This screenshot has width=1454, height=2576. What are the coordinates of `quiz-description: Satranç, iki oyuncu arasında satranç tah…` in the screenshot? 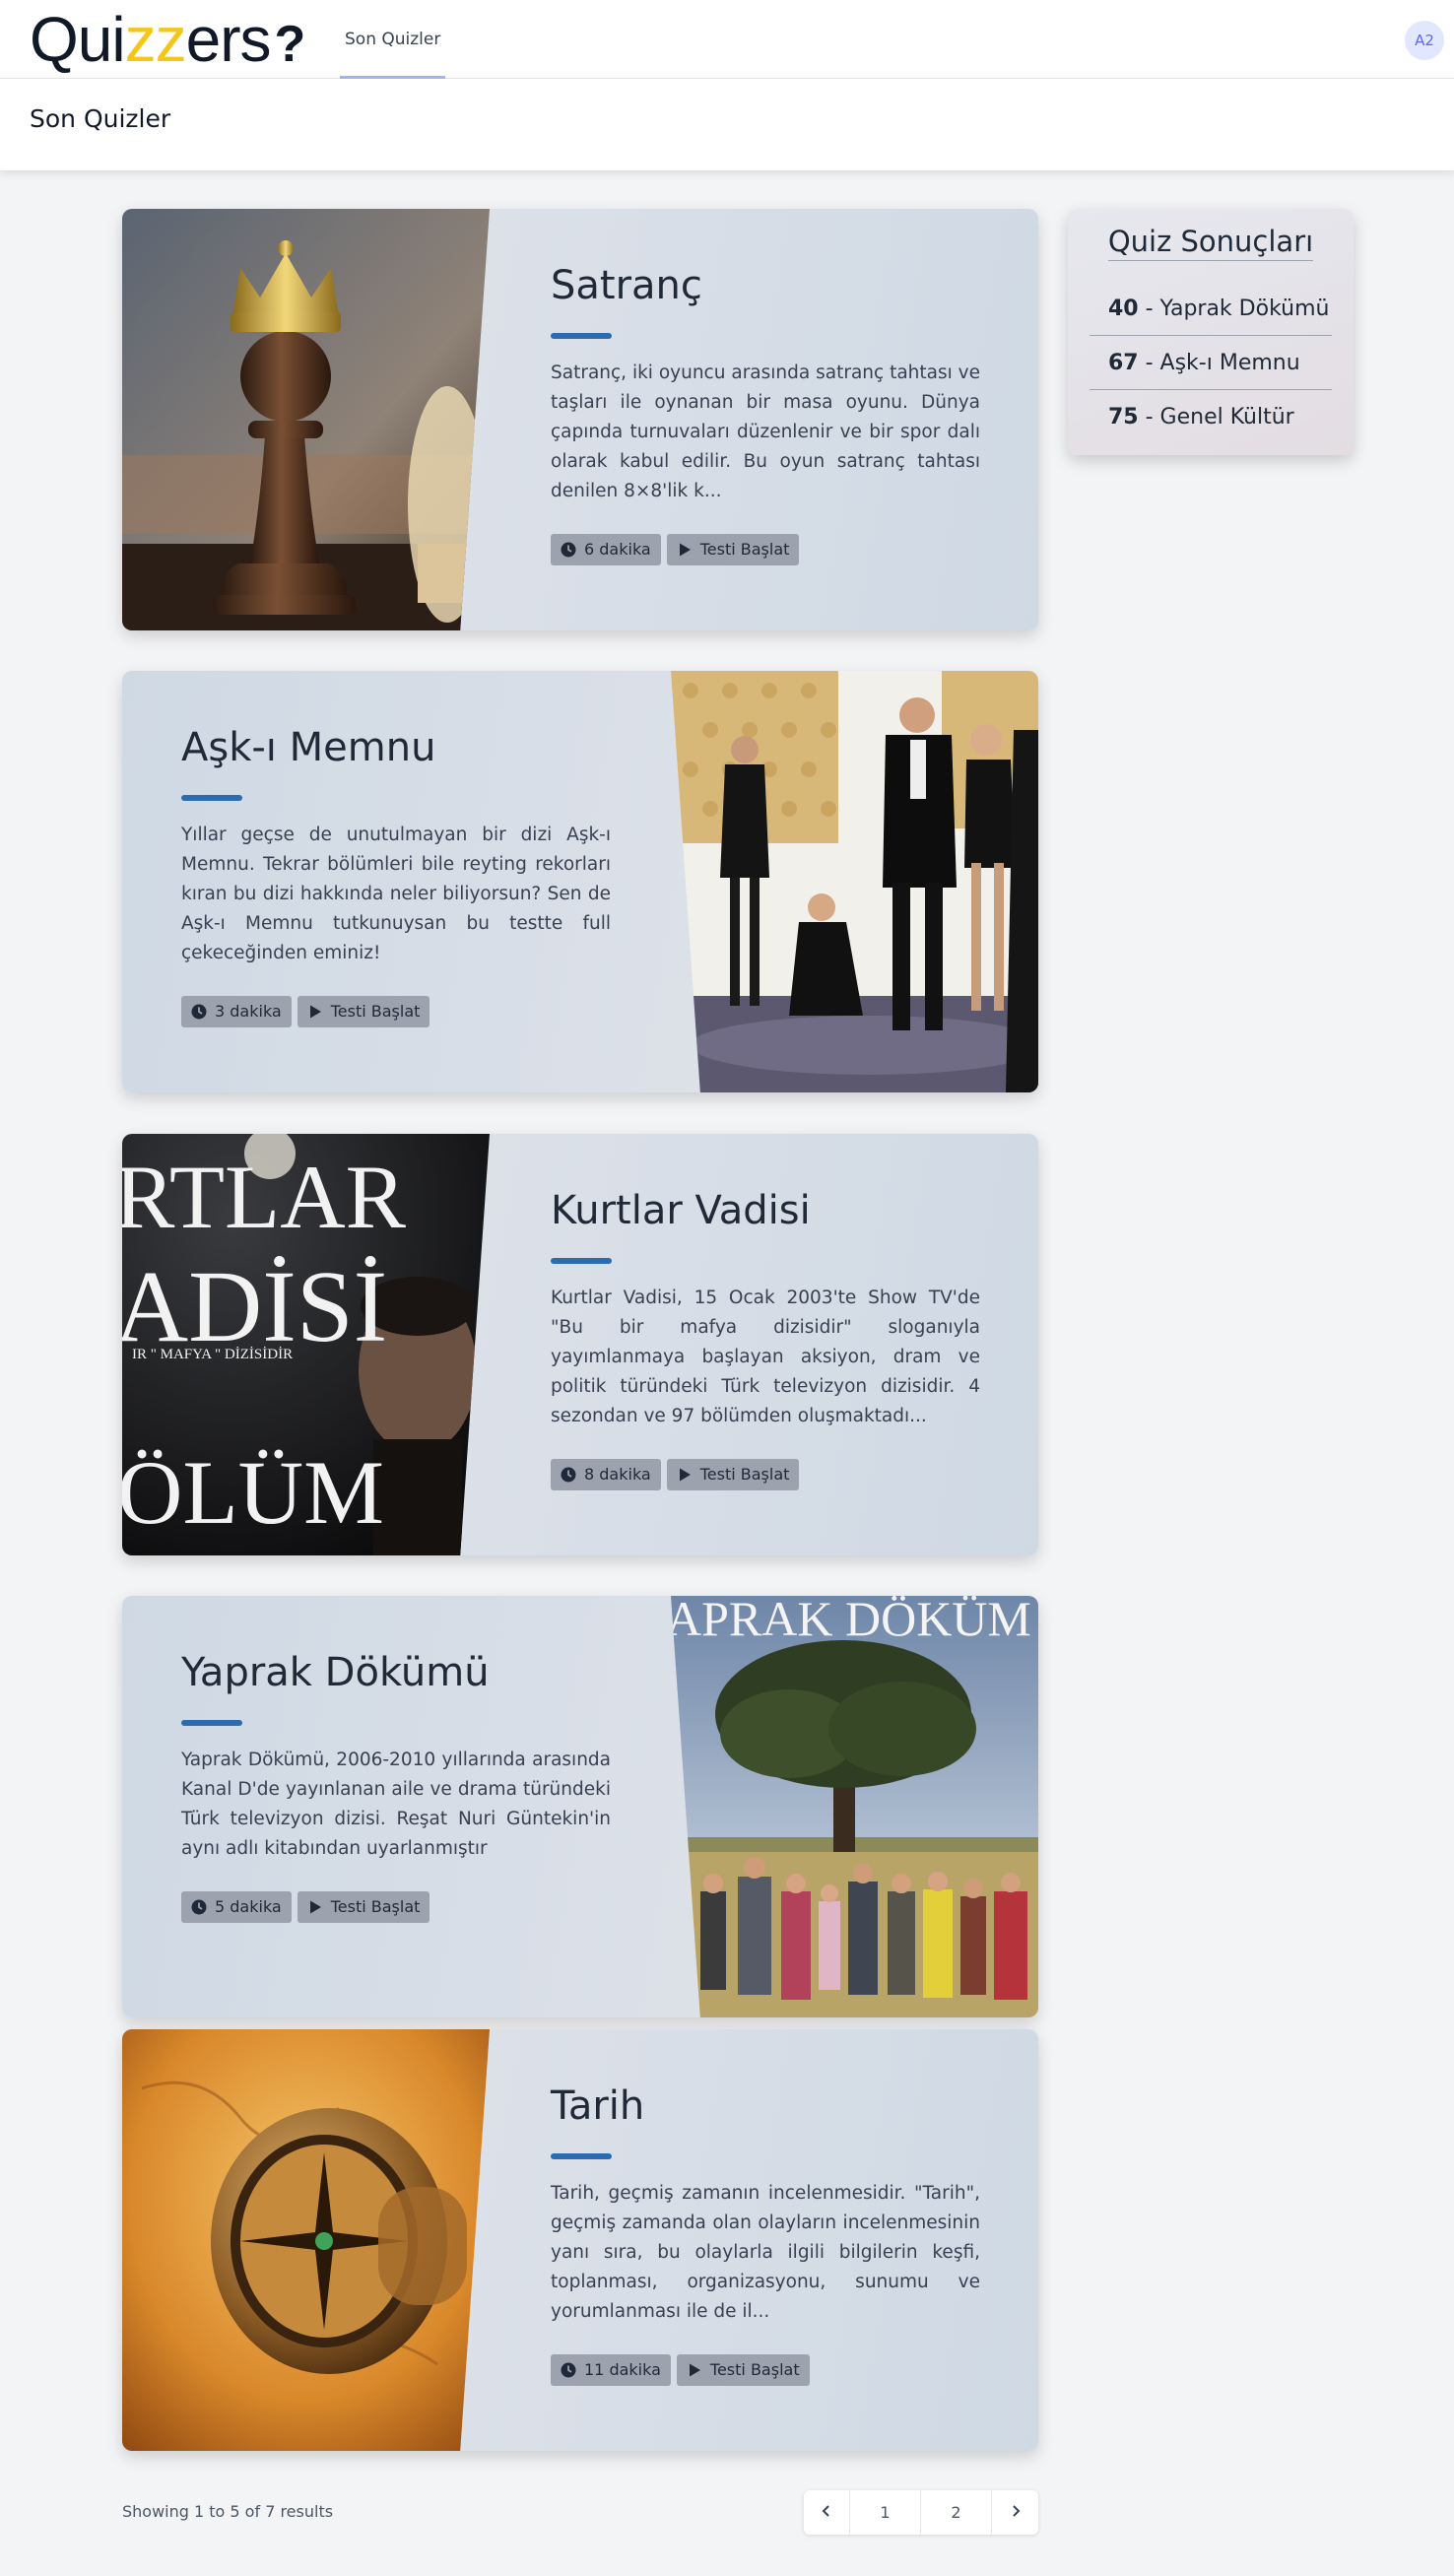 It's located at (765, 432).